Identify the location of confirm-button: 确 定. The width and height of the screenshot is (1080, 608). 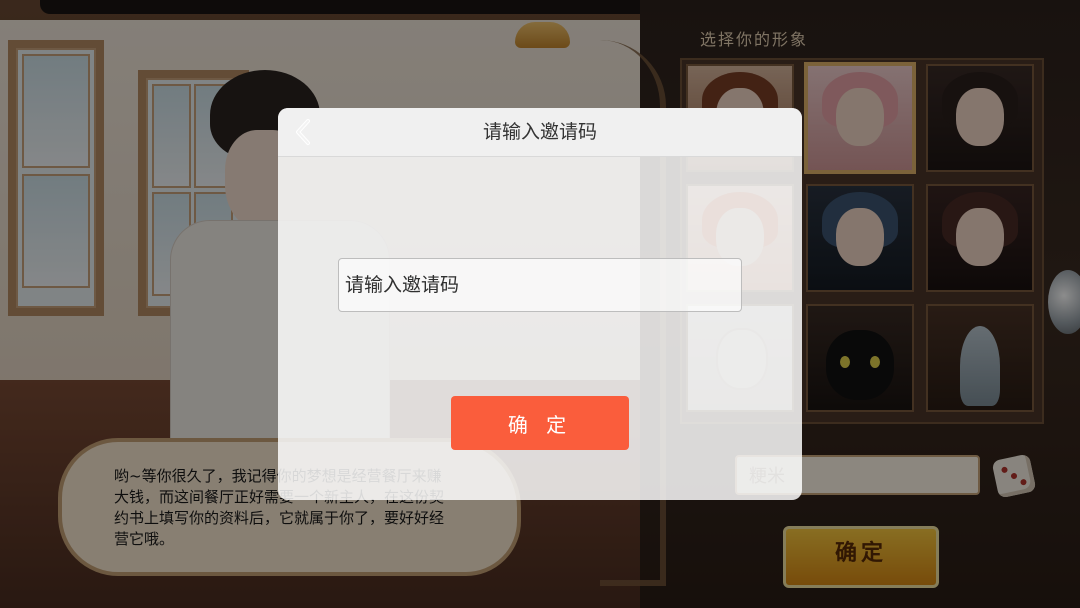
(540, 423).